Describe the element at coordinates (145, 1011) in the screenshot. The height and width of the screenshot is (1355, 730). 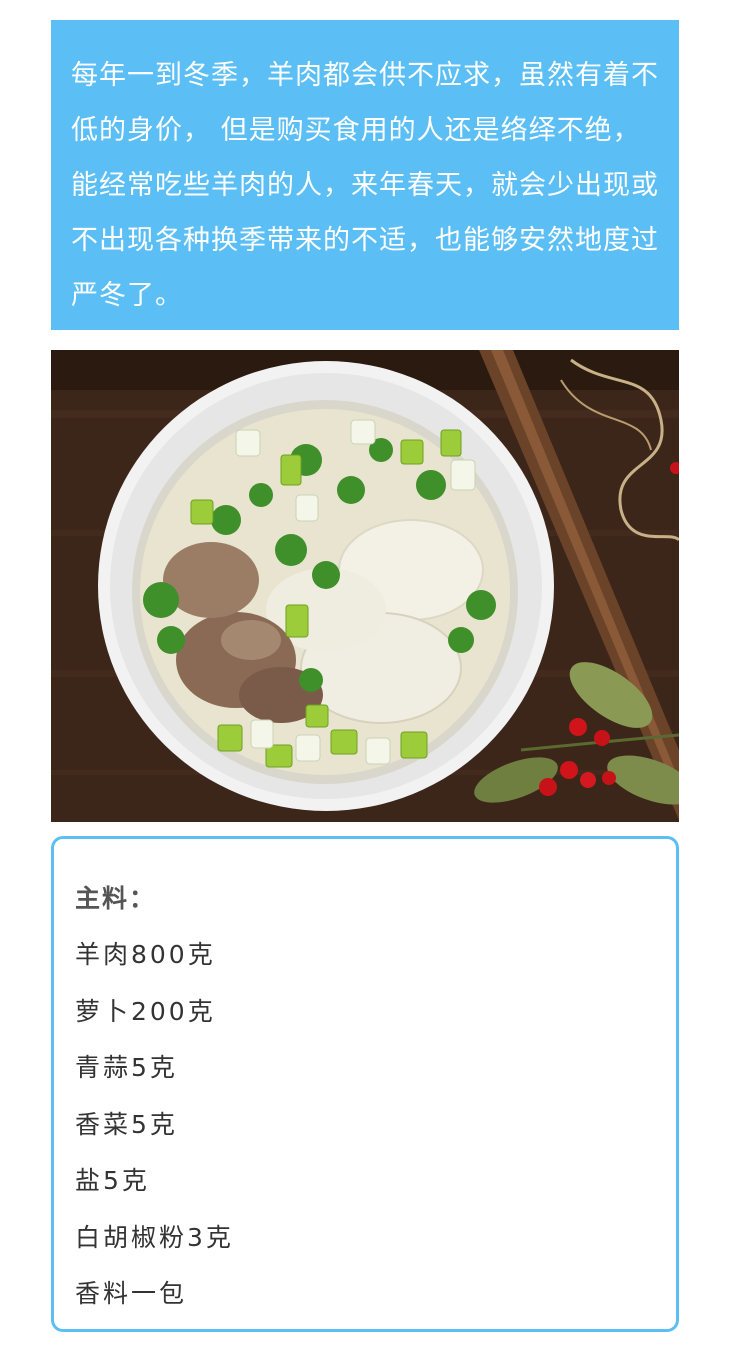
I see `ingredient-item: 萝卜200克` at that location.